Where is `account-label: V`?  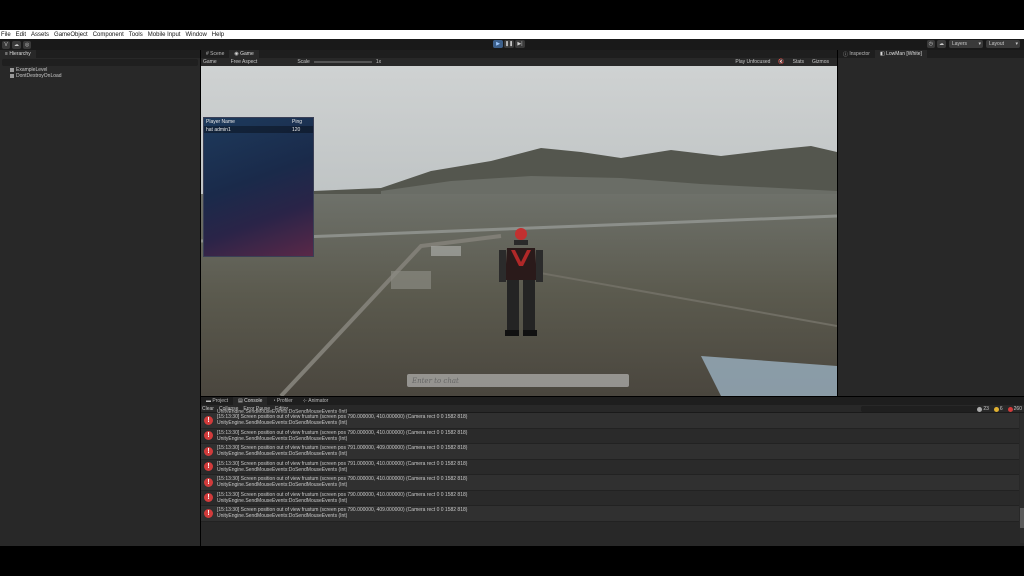 account-label: V is located at coordinates (6, 44).